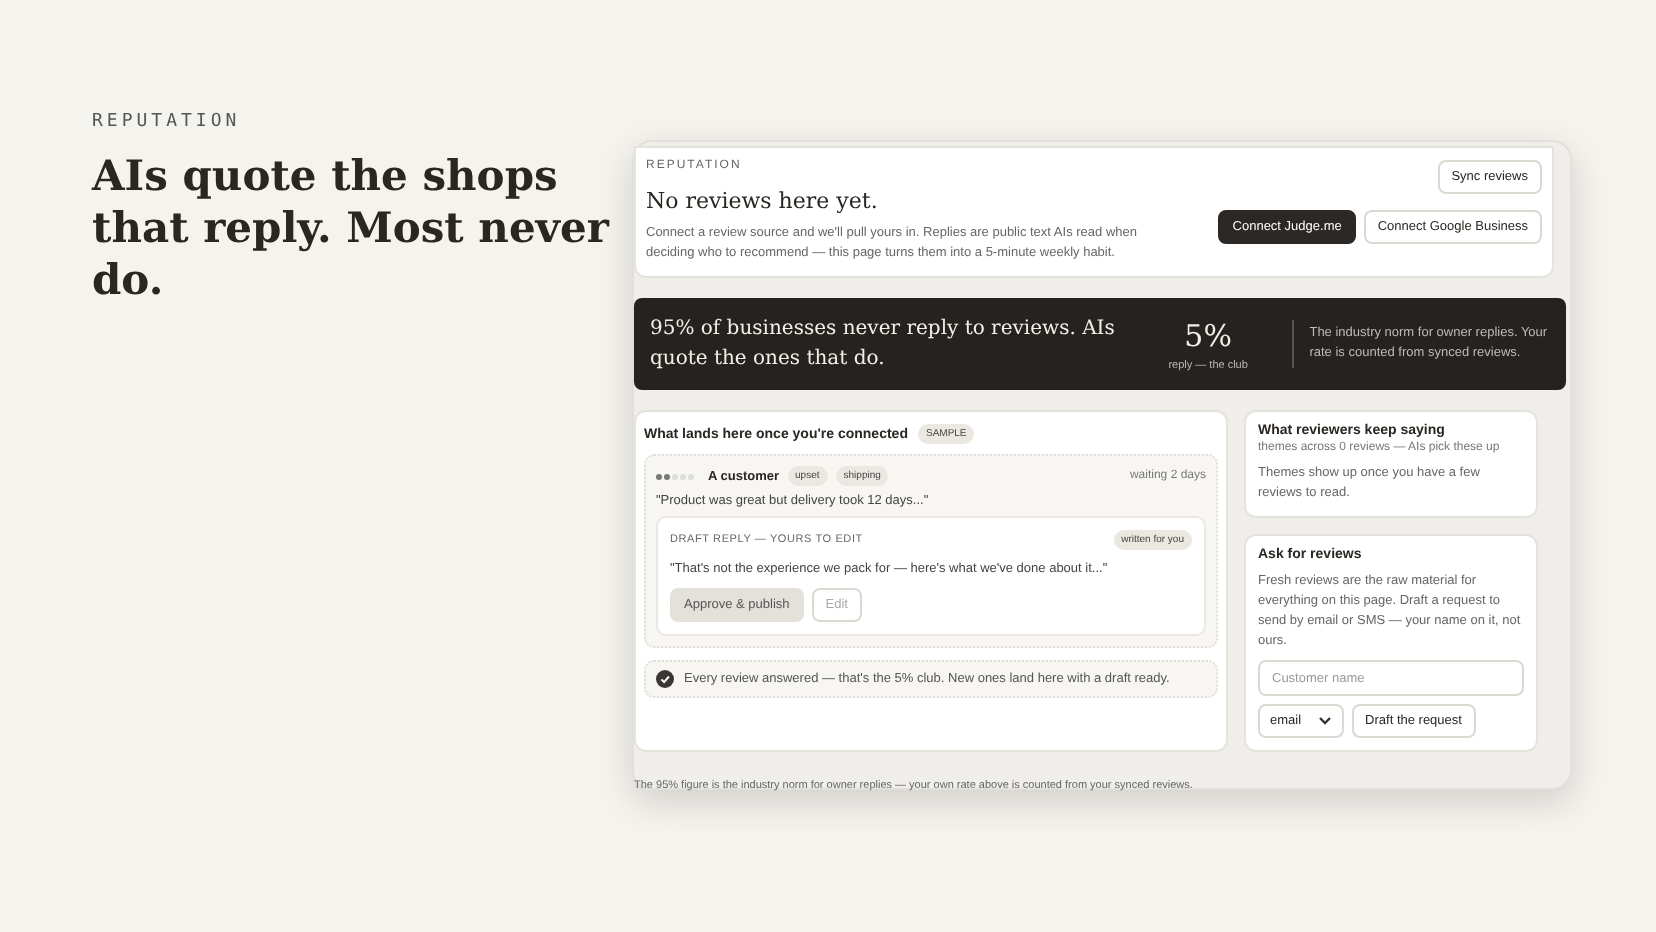 The width and height of the screenshot is (1656, 932). Describe the element at coordinates (665, 679) in the screenshot. I see `check-icon` at that location.